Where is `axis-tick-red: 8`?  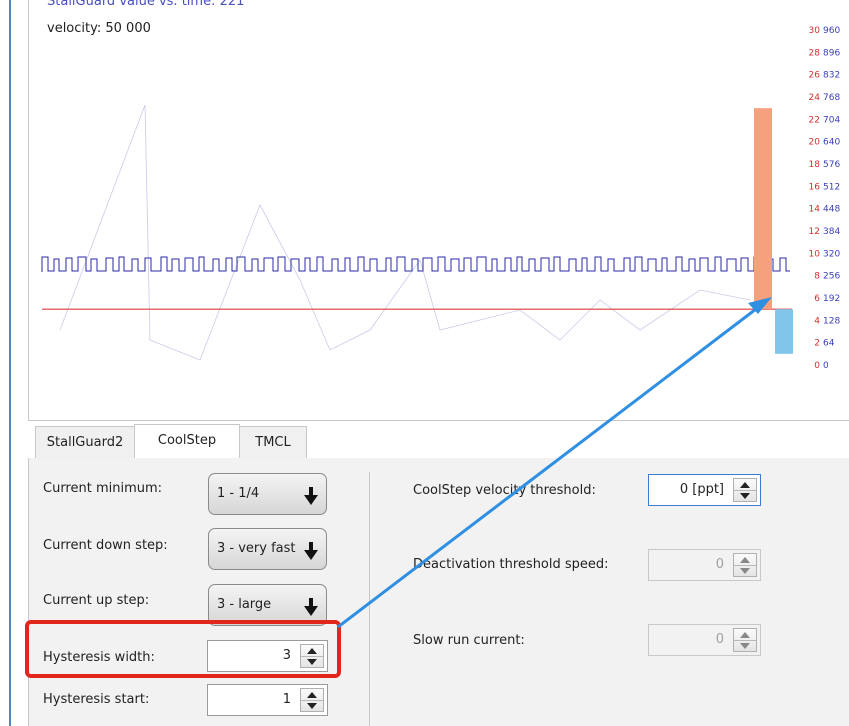
axis-tick-red: 8 is located at coordinates (817, 277).